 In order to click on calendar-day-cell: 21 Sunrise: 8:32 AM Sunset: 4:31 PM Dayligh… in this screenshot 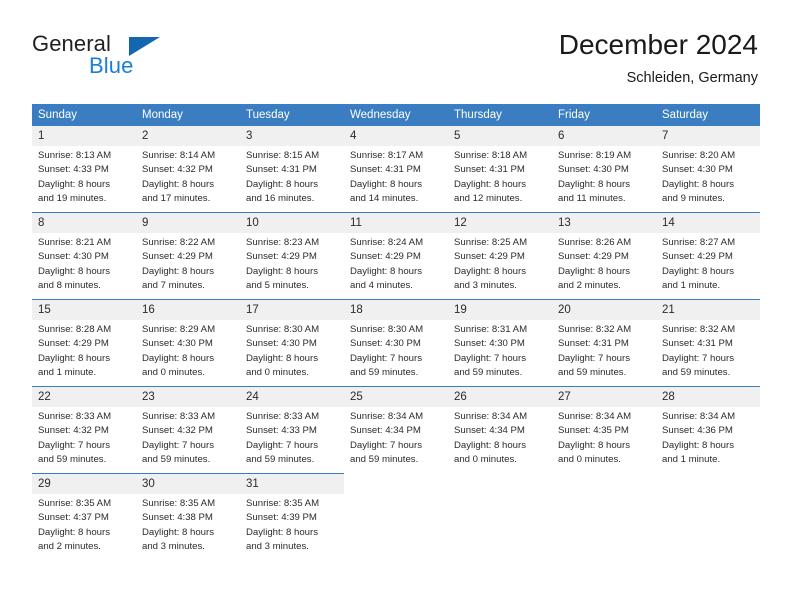, I will do `click(708, 343)`.